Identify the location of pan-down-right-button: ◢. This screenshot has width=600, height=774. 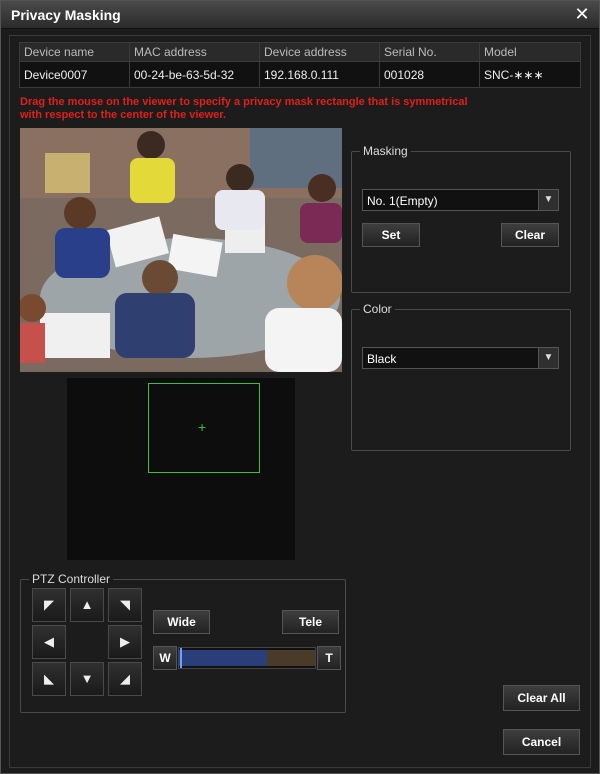
(125, 679).